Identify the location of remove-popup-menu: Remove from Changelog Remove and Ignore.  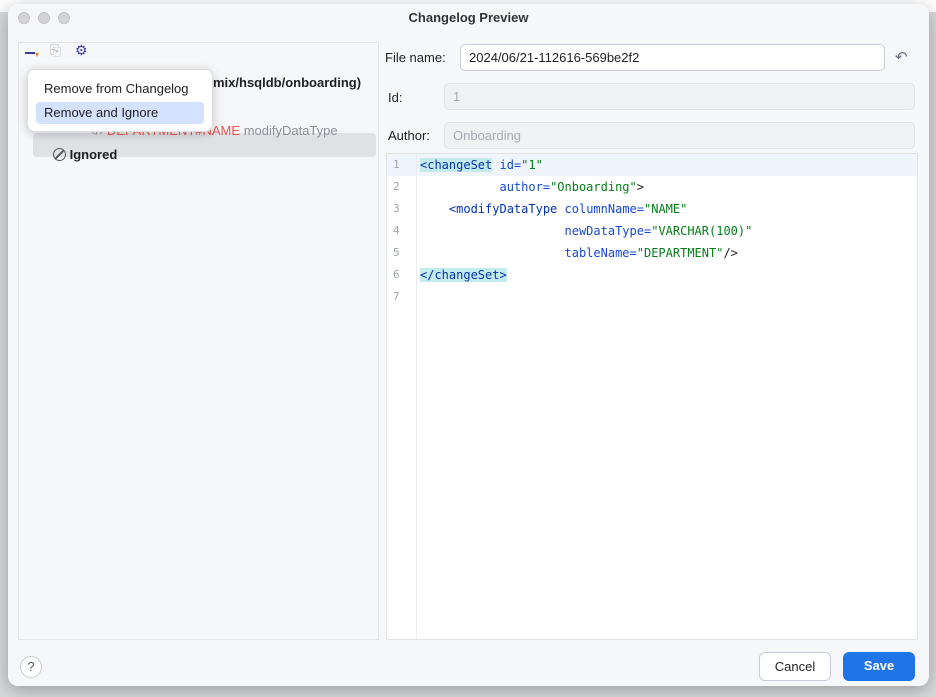
(120, 100).